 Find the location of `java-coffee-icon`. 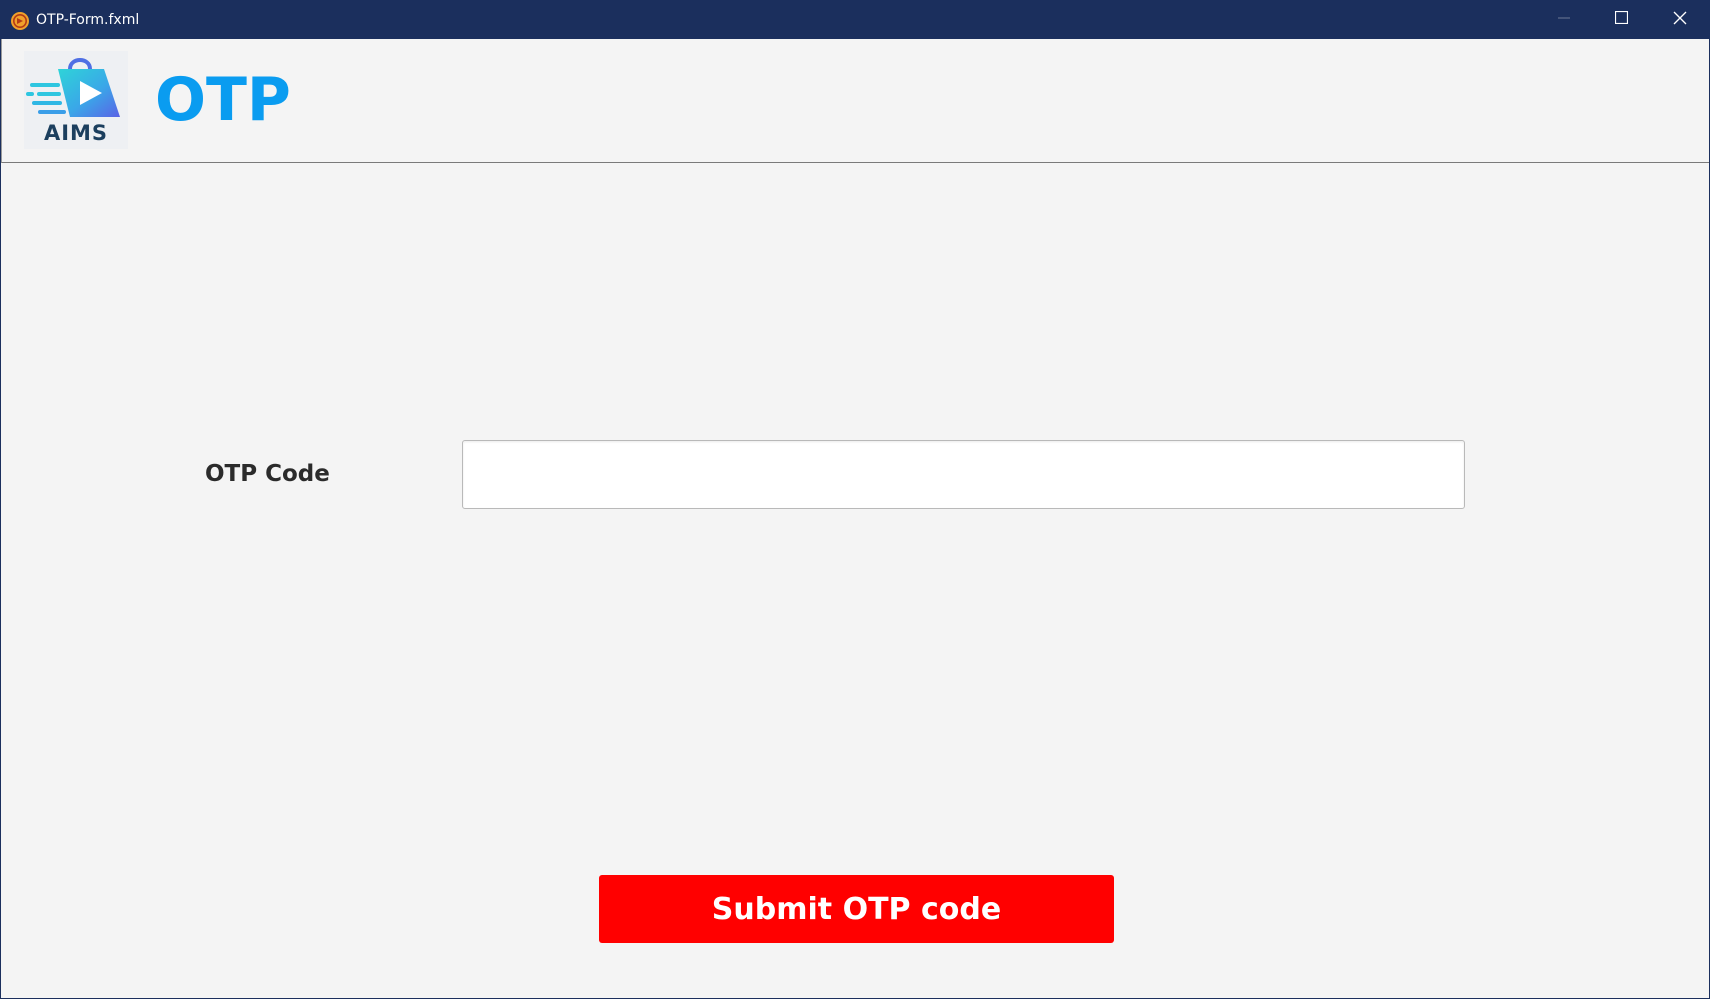

java-coffee-icon is located at coordinates (20, 21).